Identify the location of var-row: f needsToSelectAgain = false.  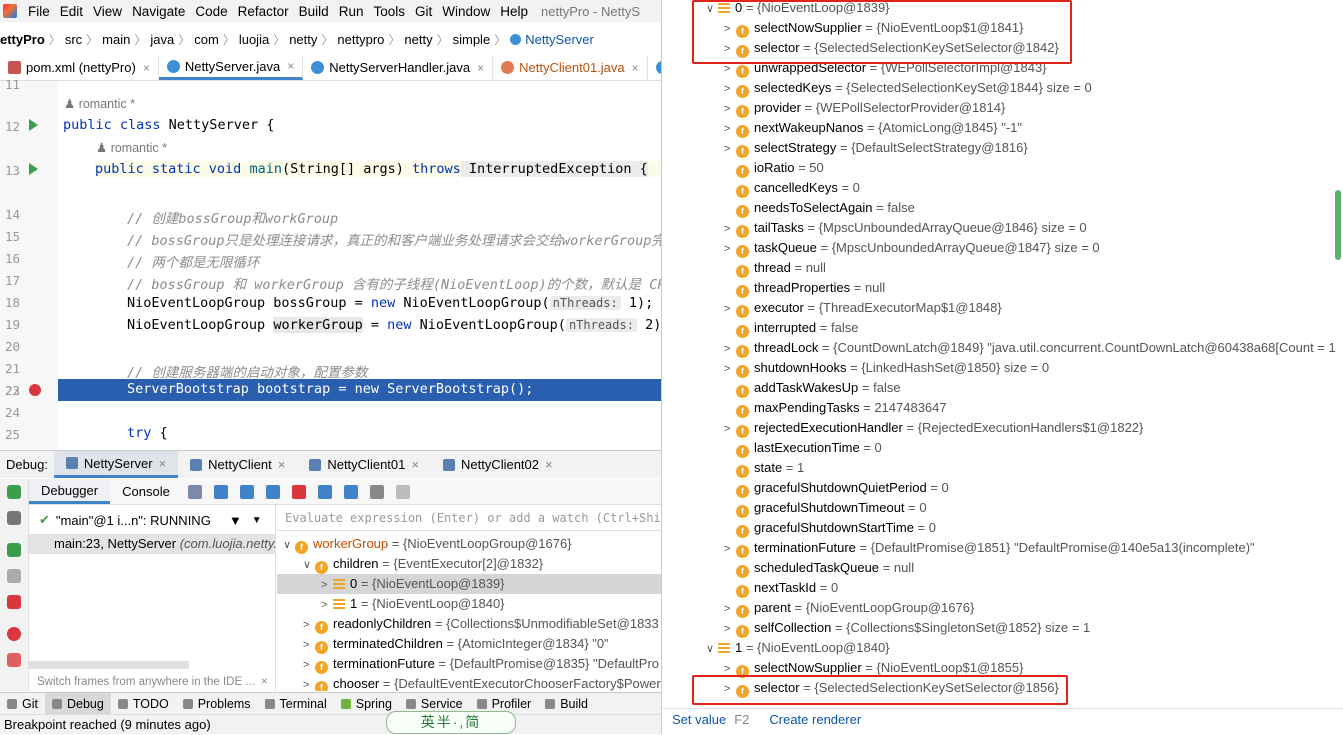
(819, 208).